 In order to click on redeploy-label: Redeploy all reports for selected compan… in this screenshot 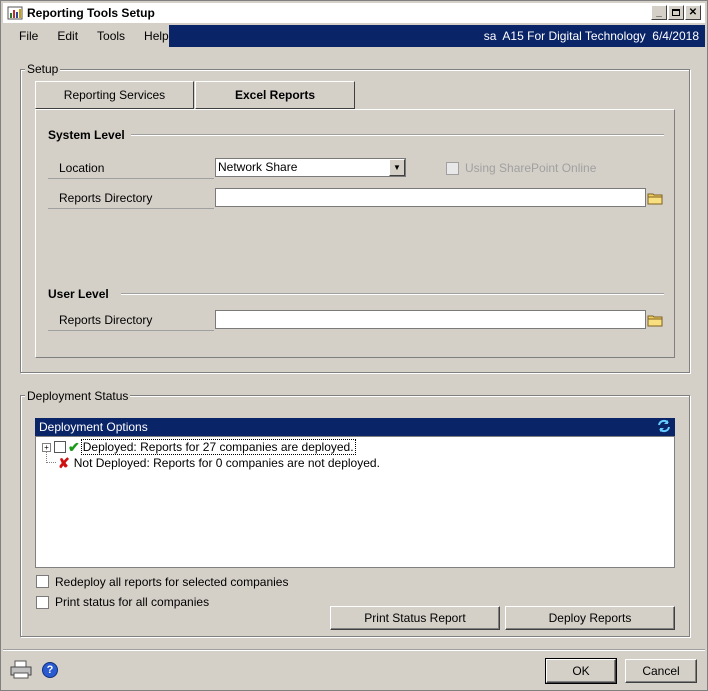, I will do `click(172, 582)`.